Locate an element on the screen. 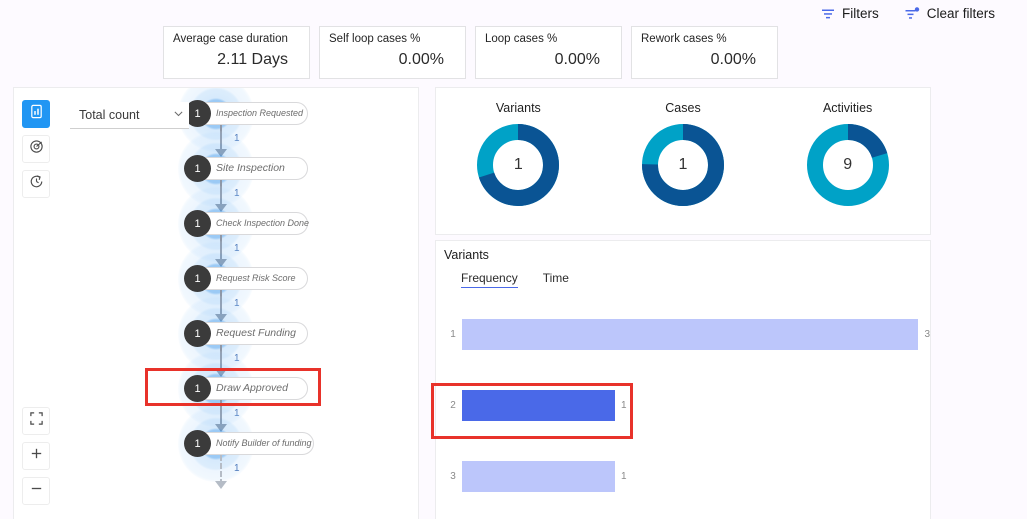 This screenshot has height=519, width=1027. kpi-label: Loop cases % is located at coordinates (521, 39).